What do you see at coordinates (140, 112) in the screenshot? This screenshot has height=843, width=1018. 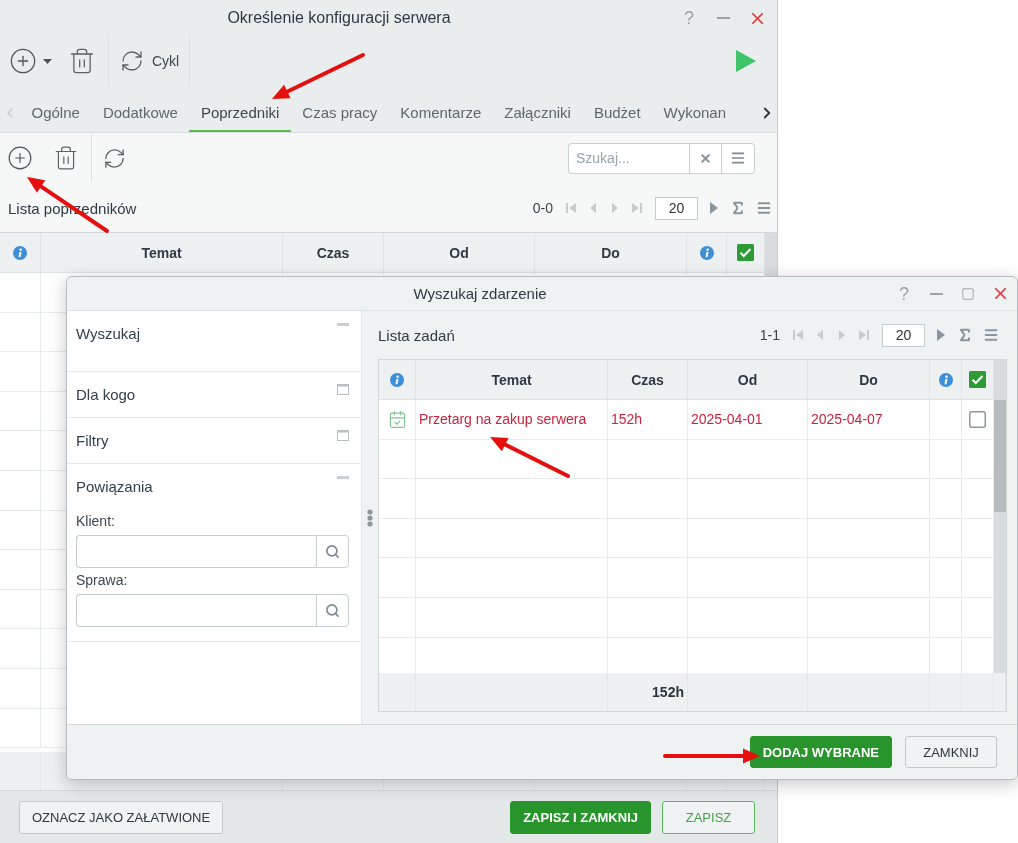 I see `tab: Dodatkowe` at bounding box center [140, 112].